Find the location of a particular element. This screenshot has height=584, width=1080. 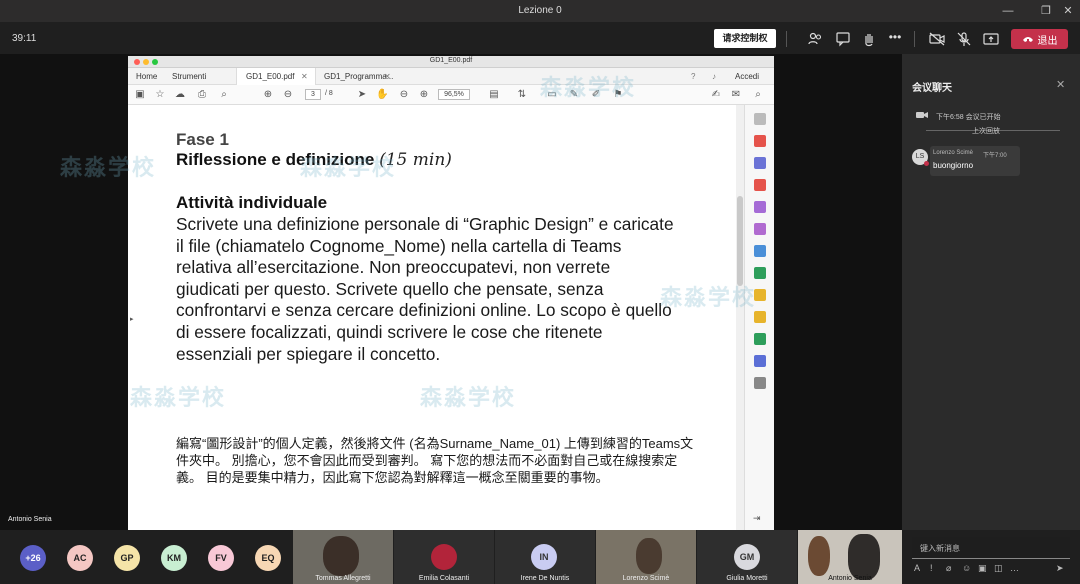

rail-organize-icon is located at coordinates (760, 185).